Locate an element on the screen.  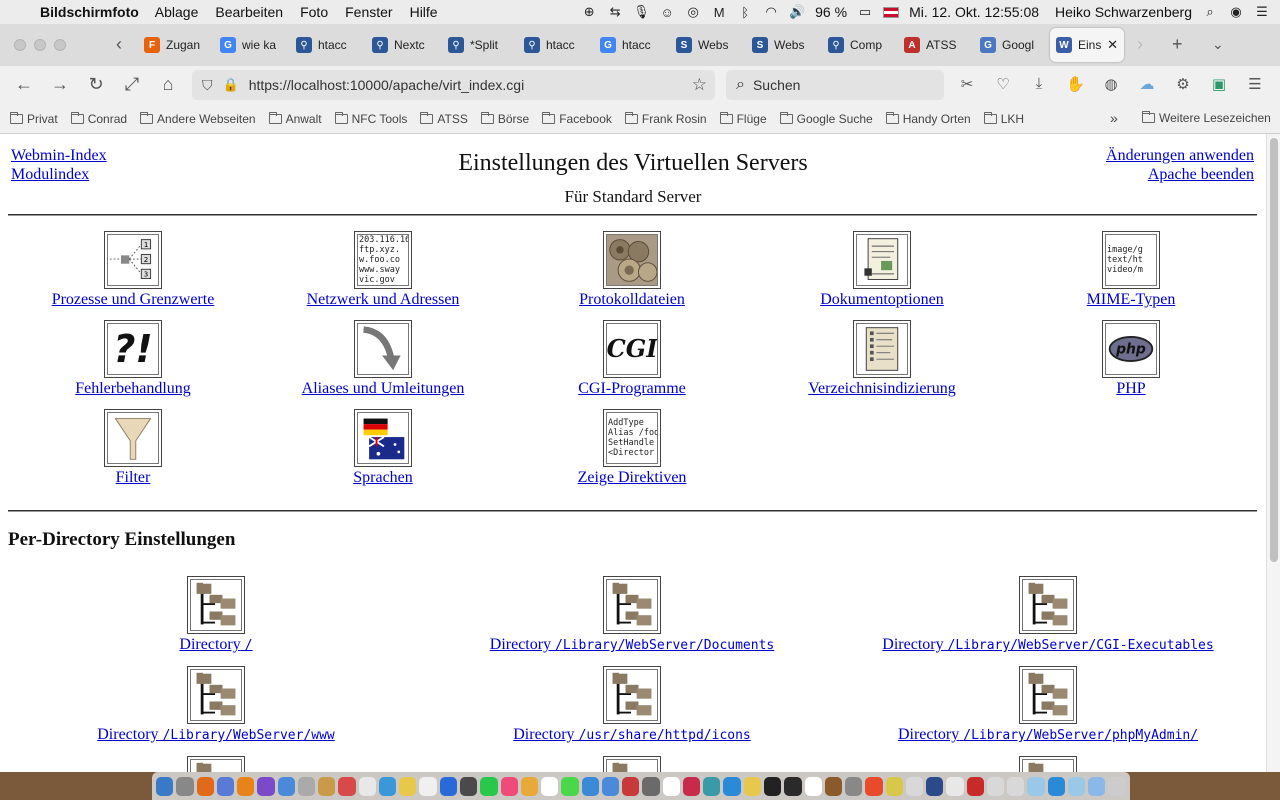
document-options-icon is located at coordinates (882, 260).